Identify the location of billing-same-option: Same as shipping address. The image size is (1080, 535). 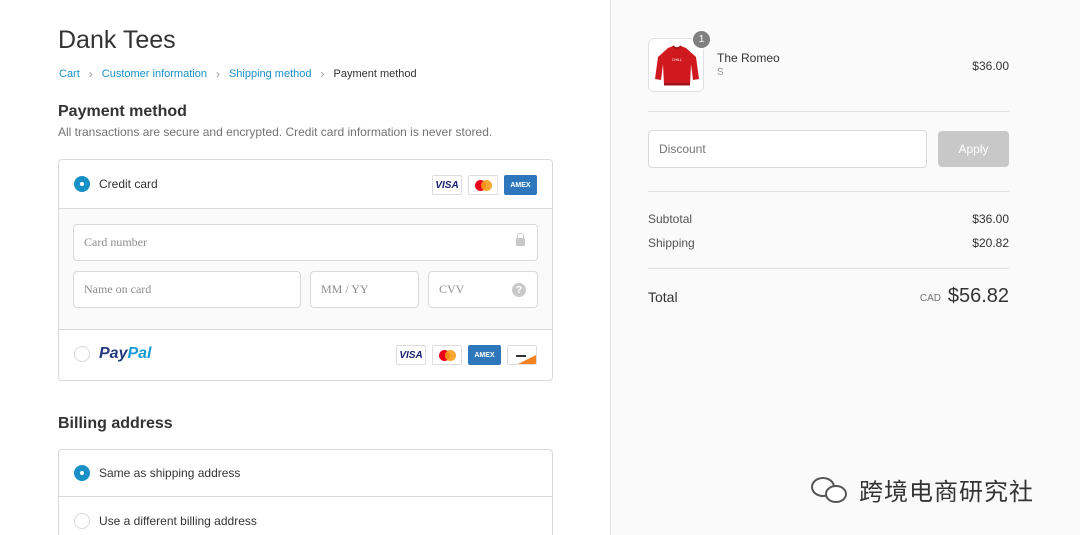
(305, 473).